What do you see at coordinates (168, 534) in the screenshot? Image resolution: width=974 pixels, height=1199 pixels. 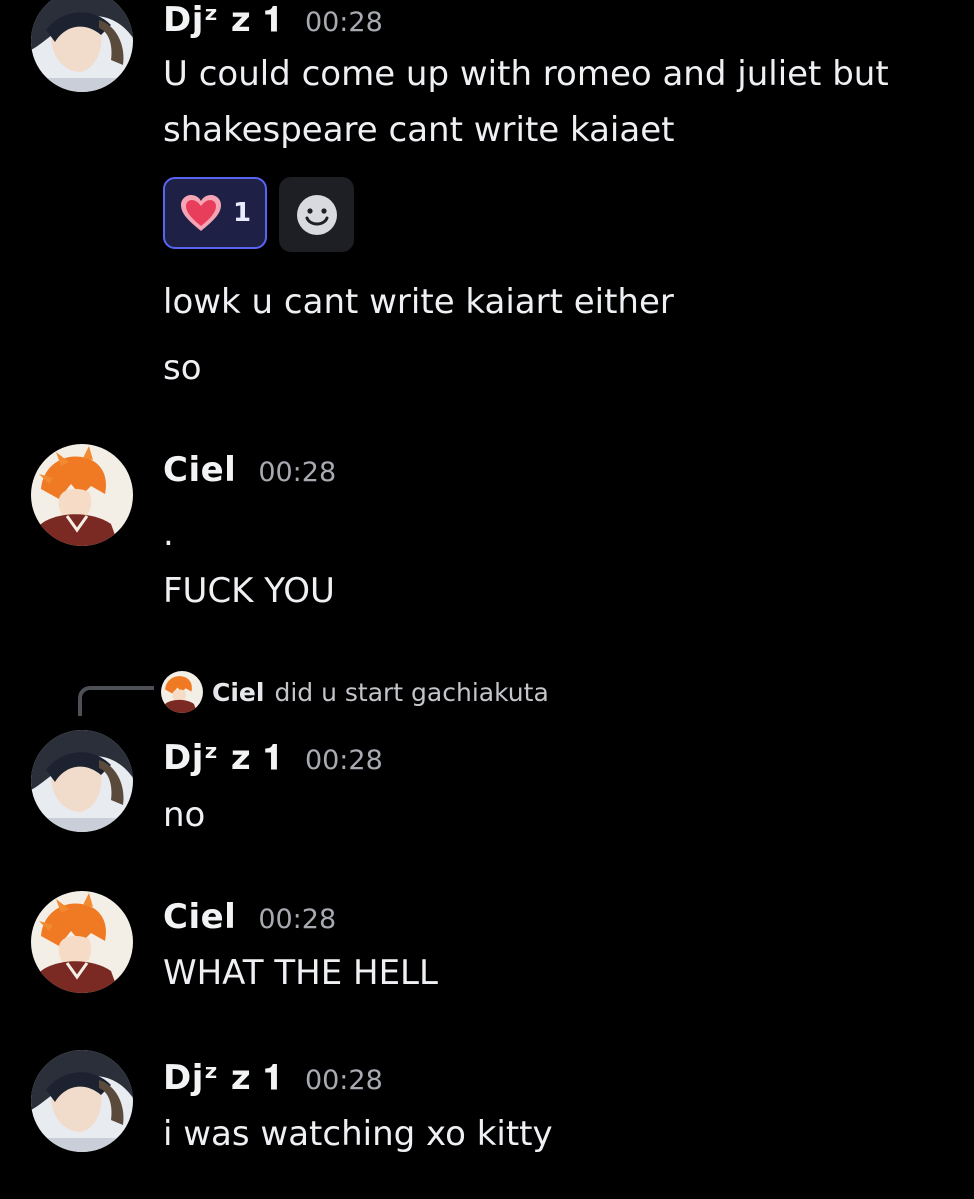 I see `message-text: .` at bounding box center [168, 534].